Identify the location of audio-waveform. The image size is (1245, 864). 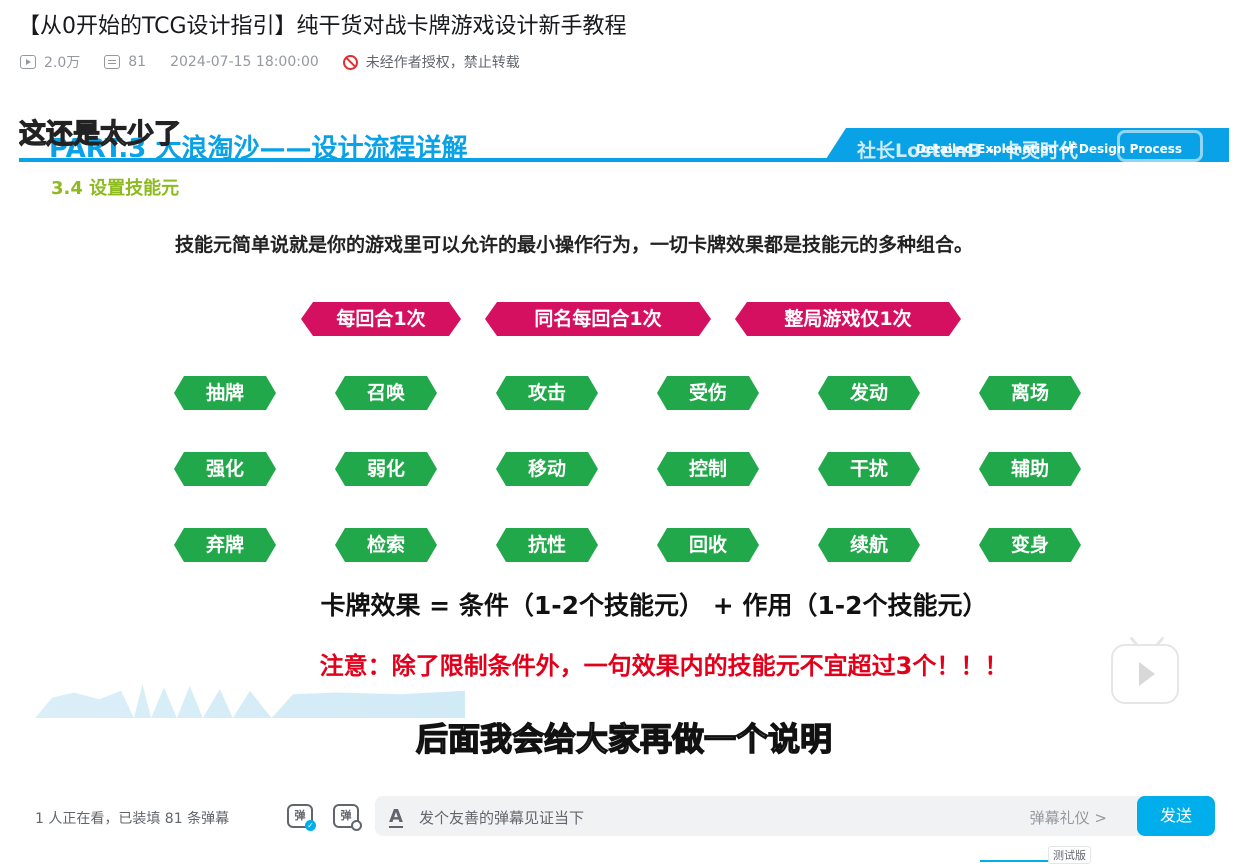
(250, 701).